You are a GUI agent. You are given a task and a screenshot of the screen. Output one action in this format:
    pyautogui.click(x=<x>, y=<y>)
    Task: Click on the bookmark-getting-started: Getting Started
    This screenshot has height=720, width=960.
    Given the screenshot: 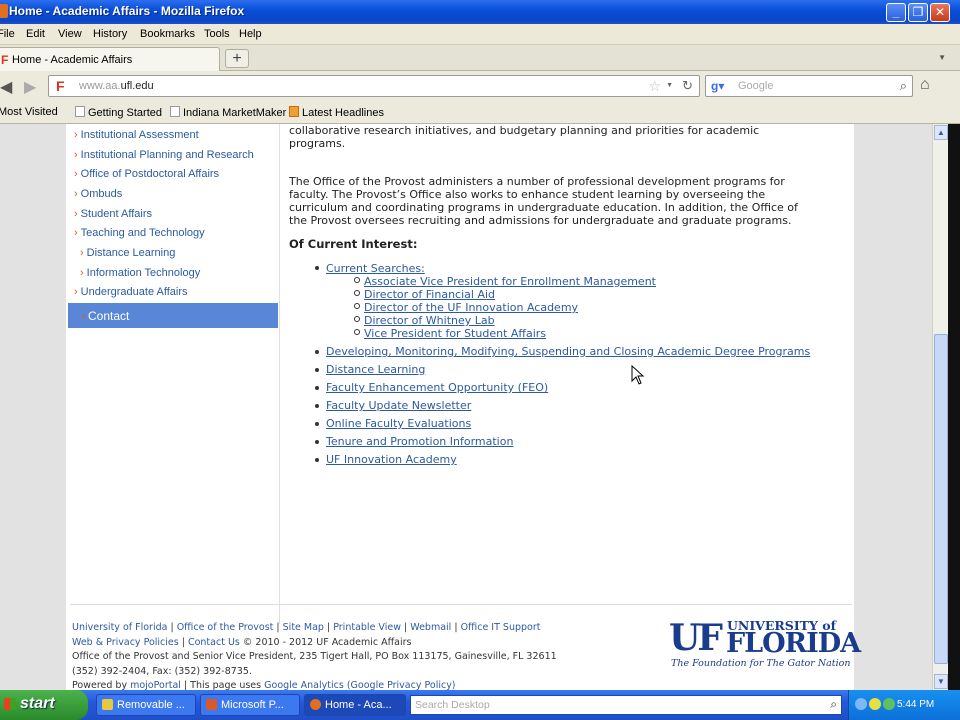 What is the action you would take?
    pyautogui.click(x=118, y=112)
    